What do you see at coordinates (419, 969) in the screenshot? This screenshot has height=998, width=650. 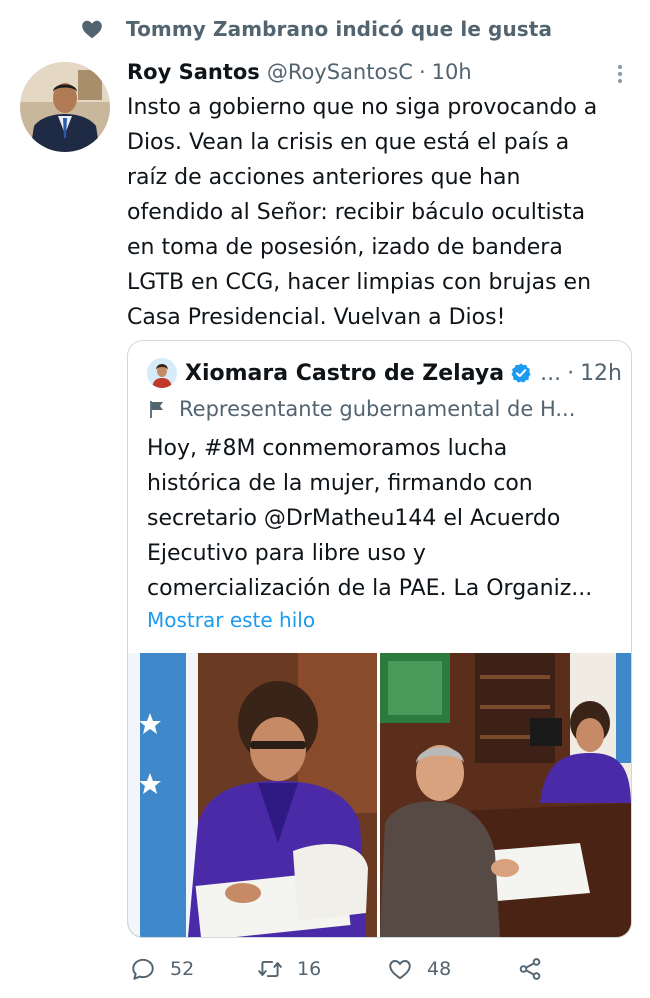 I see `like-button: 48` at bounding box center [419, 969].